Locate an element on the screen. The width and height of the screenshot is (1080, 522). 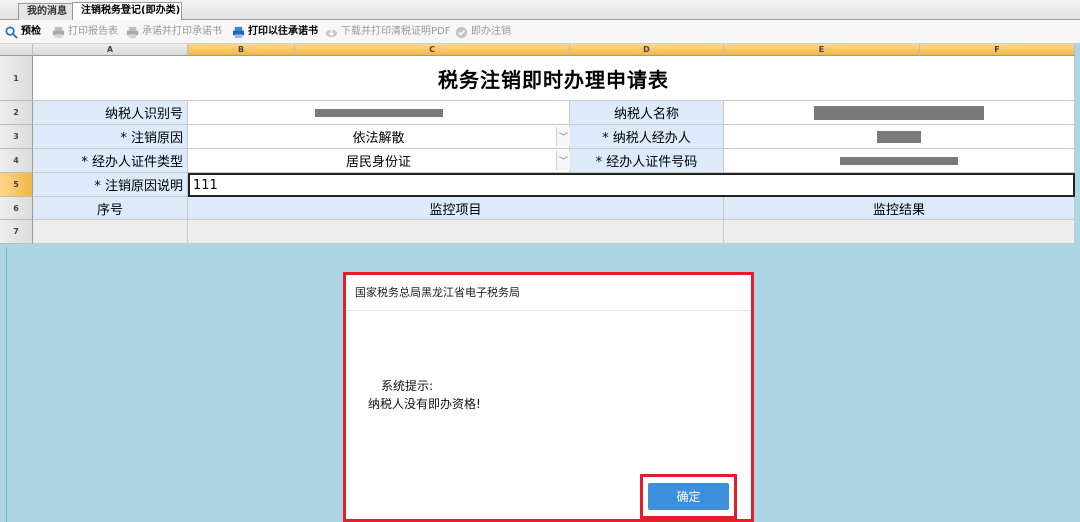
reason-value: 依法解散 is located at coordinates (378, 138).